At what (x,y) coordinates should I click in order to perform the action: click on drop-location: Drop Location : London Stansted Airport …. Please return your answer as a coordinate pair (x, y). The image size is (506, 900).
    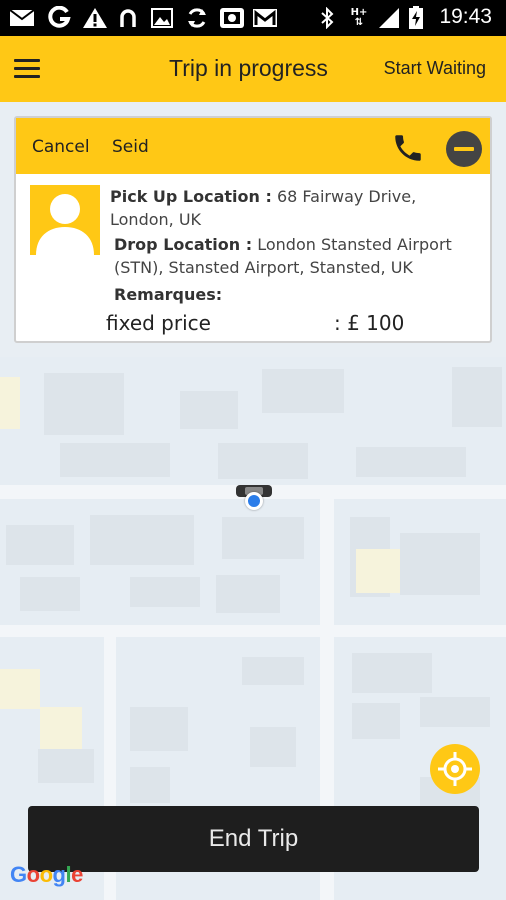
    Looking at the image, I should click on (299, 256).